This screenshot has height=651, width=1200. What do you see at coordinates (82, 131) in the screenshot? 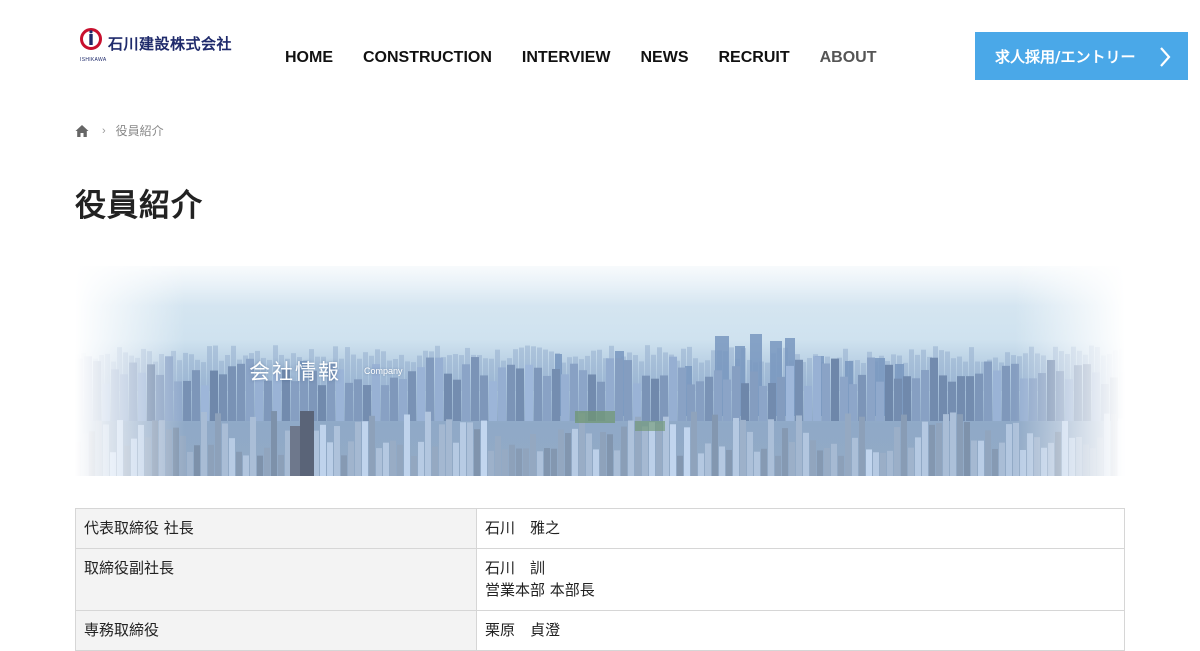
I see `home-icon` at bounding box center [82, 131].